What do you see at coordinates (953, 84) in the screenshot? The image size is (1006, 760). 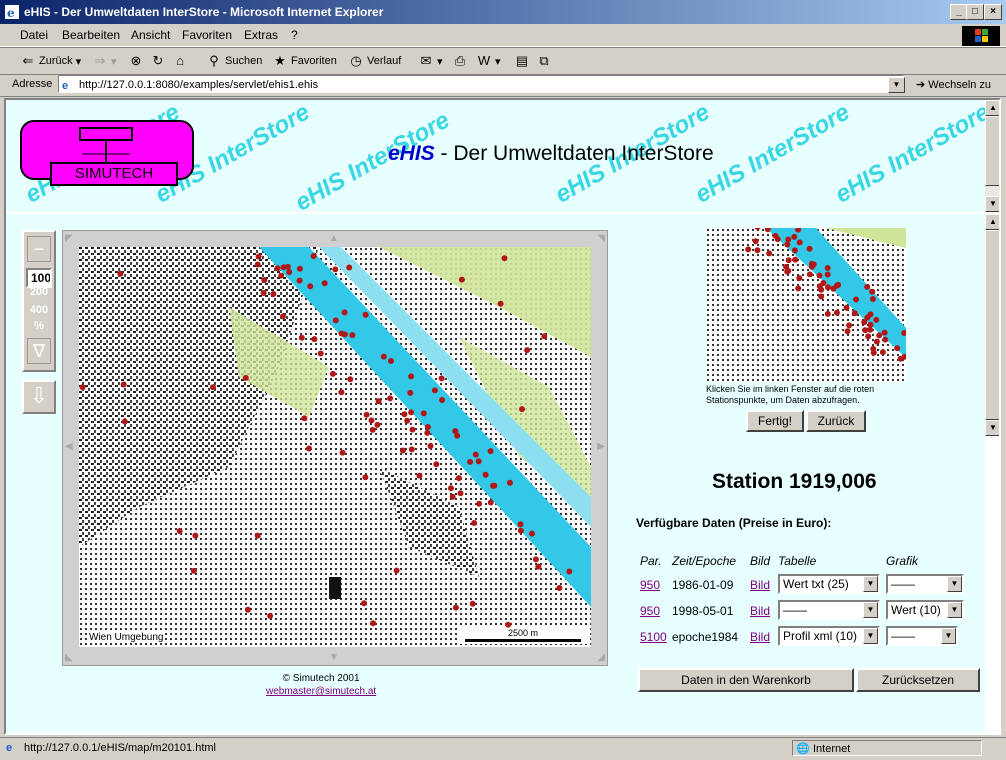 I see `go-button: ➔ Wechseln zu` at bounding box center [953, 84].